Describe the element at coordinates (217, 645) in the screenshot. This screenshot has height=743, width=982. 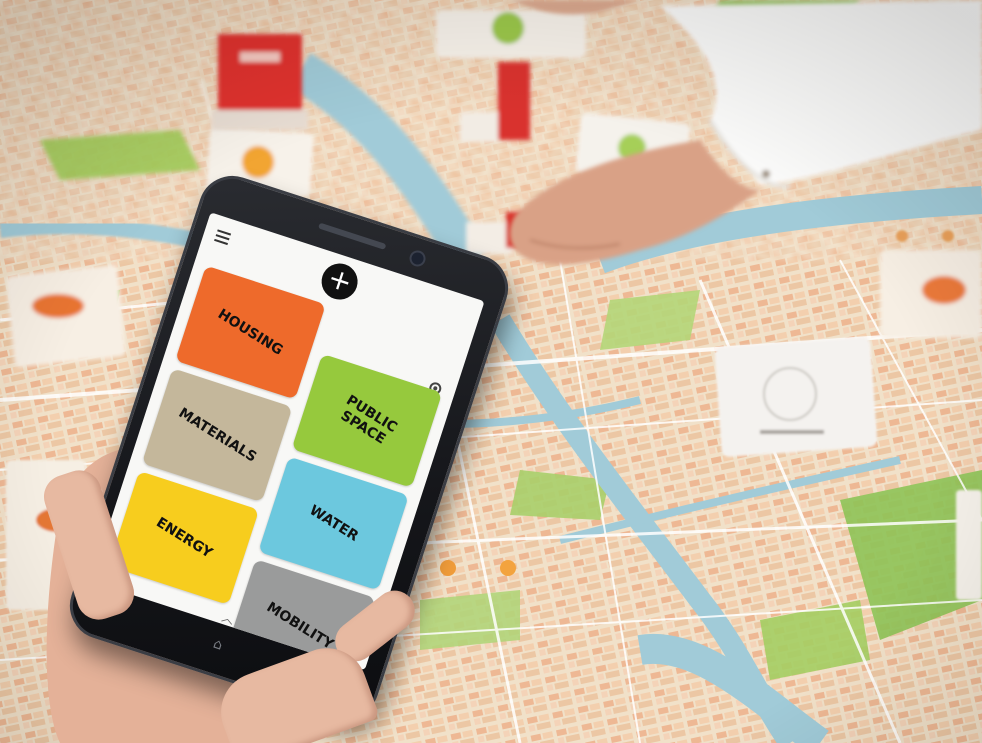
I see `home-icon: ⌂` at that location.